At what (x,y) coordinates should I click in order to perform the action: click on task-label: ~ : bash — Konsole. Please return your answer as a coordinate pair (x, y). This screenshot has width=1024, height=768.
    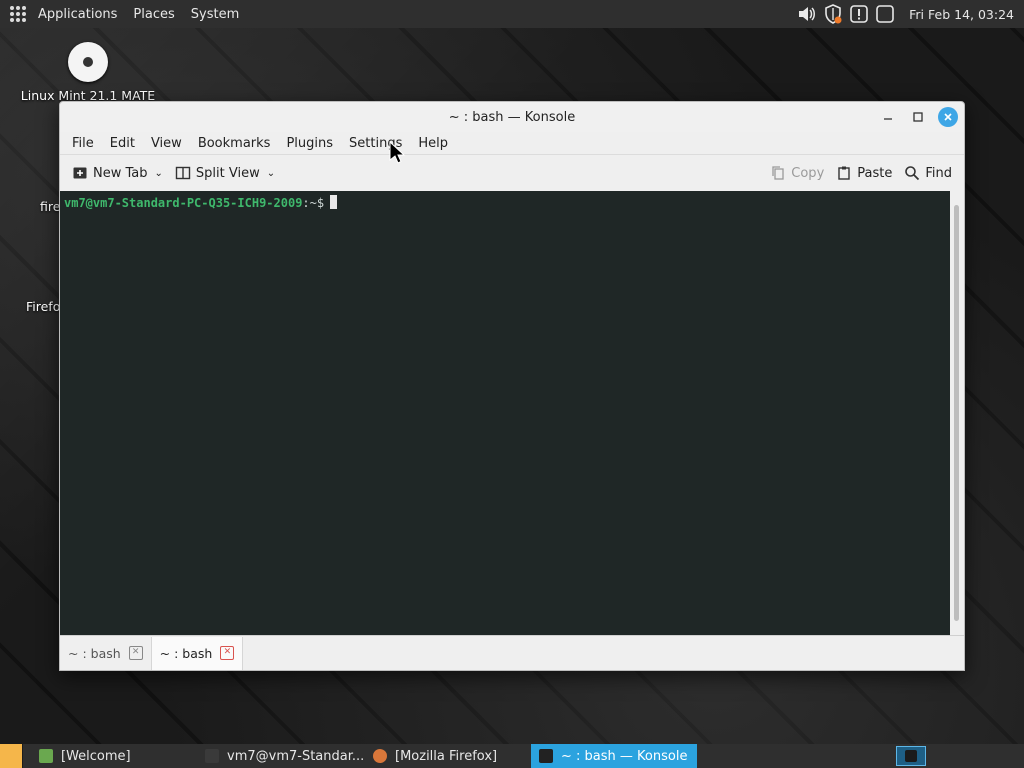
    Looking at the image, I should click on (624, 756).